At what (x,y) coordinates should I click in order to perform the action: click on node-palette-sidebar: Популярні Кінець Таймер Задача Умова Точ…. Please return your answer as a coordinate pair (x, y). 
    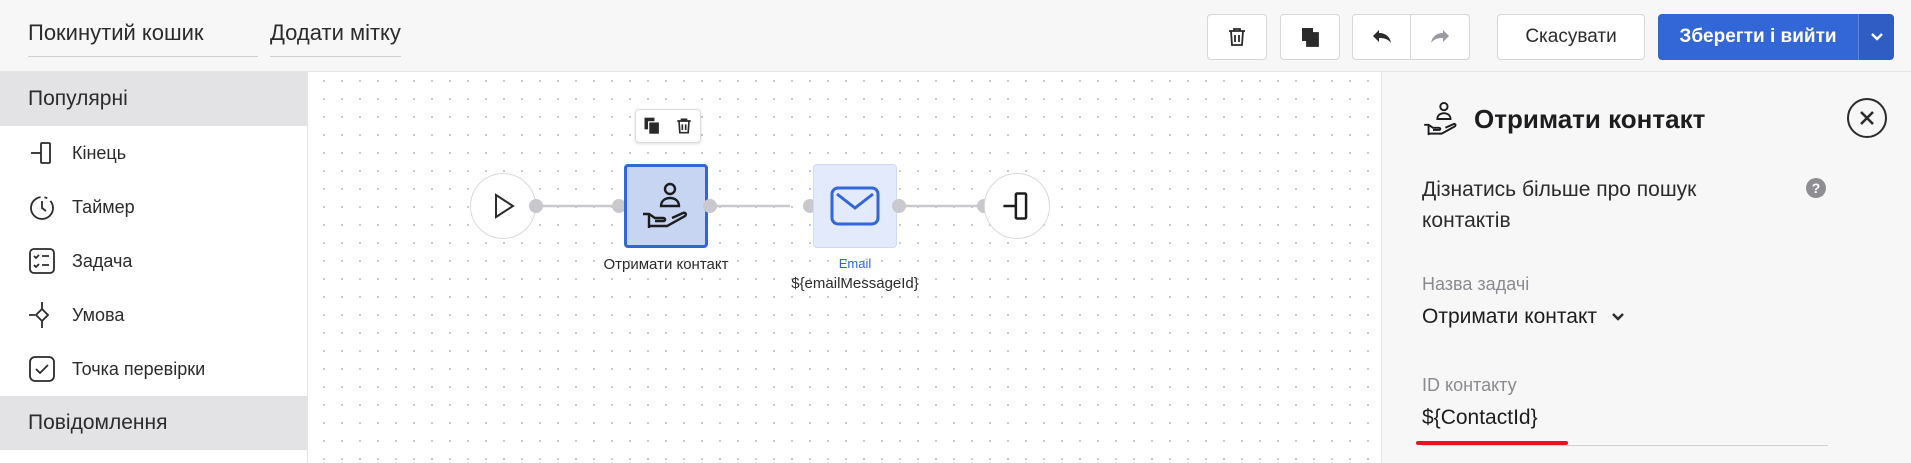
    Looking at the image, I should click on (154, 267).